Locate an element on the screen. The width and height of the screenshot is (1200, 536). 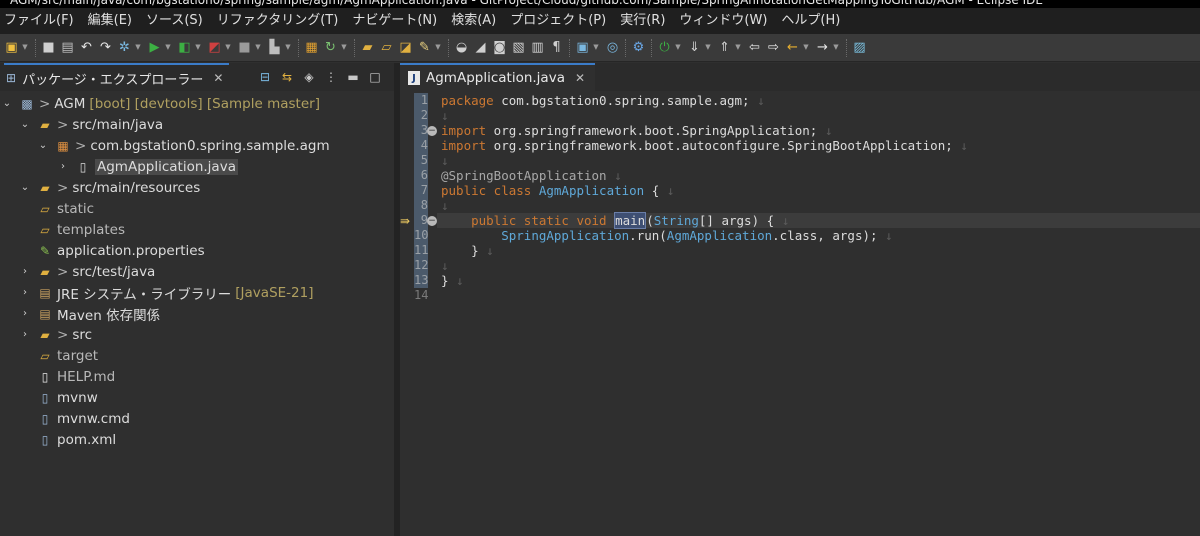
tree-item-application-properties: ✎ application.properties is located at coordinates (120, 250).